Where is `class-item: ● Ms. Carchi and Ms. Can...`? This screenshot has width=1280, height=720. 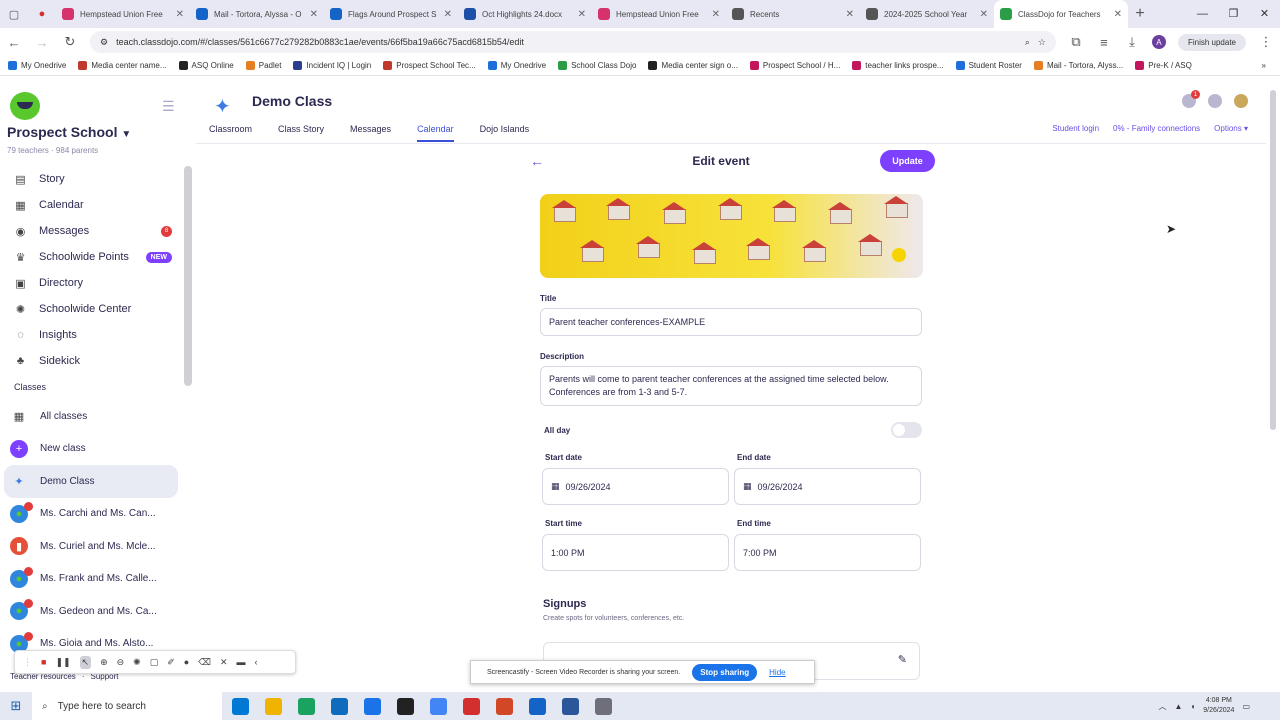
class-item: ● Ms. Carchi and Ms. Can... is located at coordinates (91, 514).